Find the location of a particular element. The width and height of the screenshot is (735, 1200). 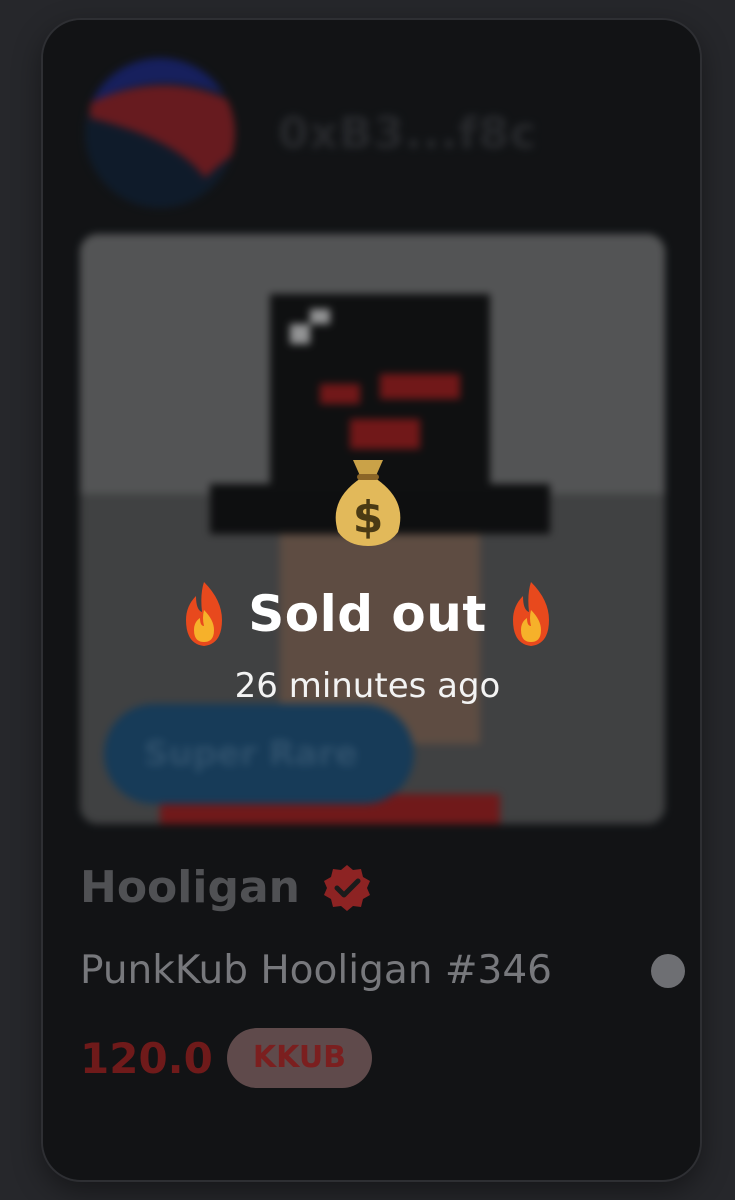

collection-row: Hooligan is located at coordinates (226, 887).